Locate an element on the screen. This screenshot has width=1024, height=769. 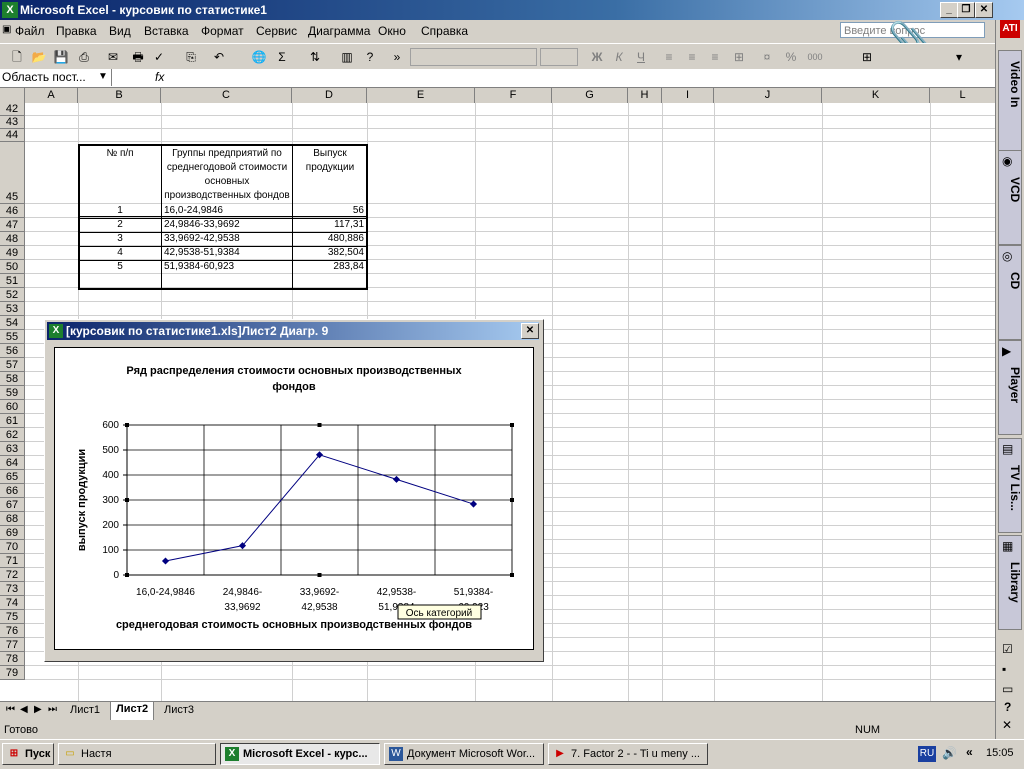
column-header: E is located at coordinates (421, 95).